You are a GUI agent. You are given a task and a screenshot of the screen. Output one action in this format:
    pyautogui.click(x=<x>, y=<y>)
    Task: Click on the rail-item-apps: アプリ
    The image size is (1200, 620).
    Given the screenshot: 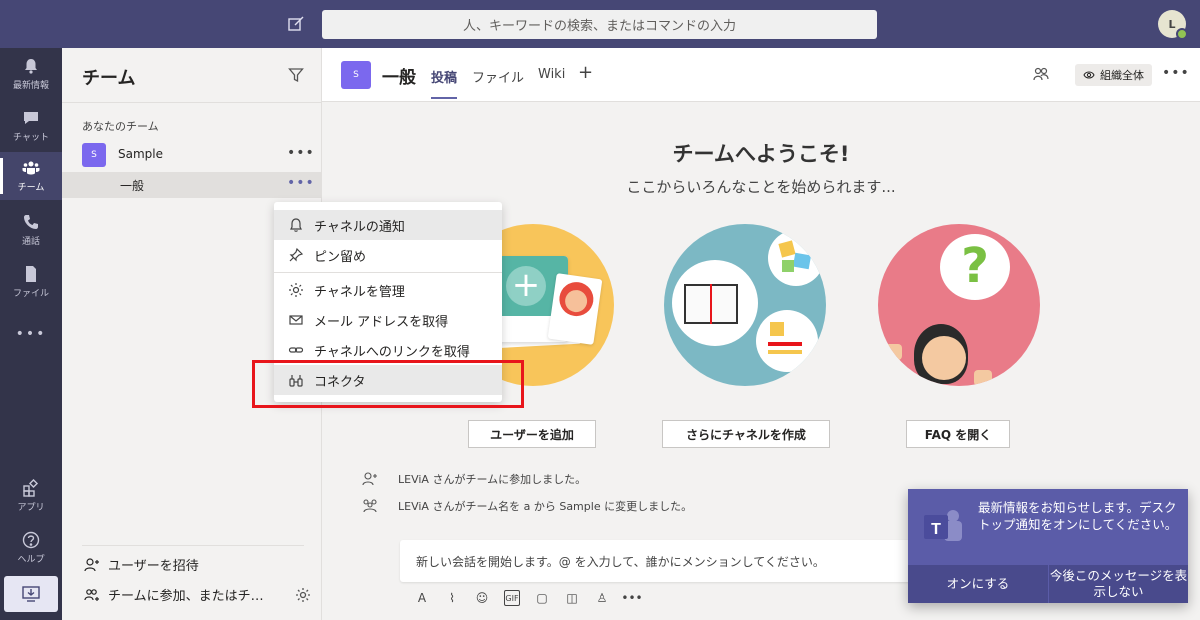 What is the action you would take?
    pyautogui.click(x=31, y=496)
    